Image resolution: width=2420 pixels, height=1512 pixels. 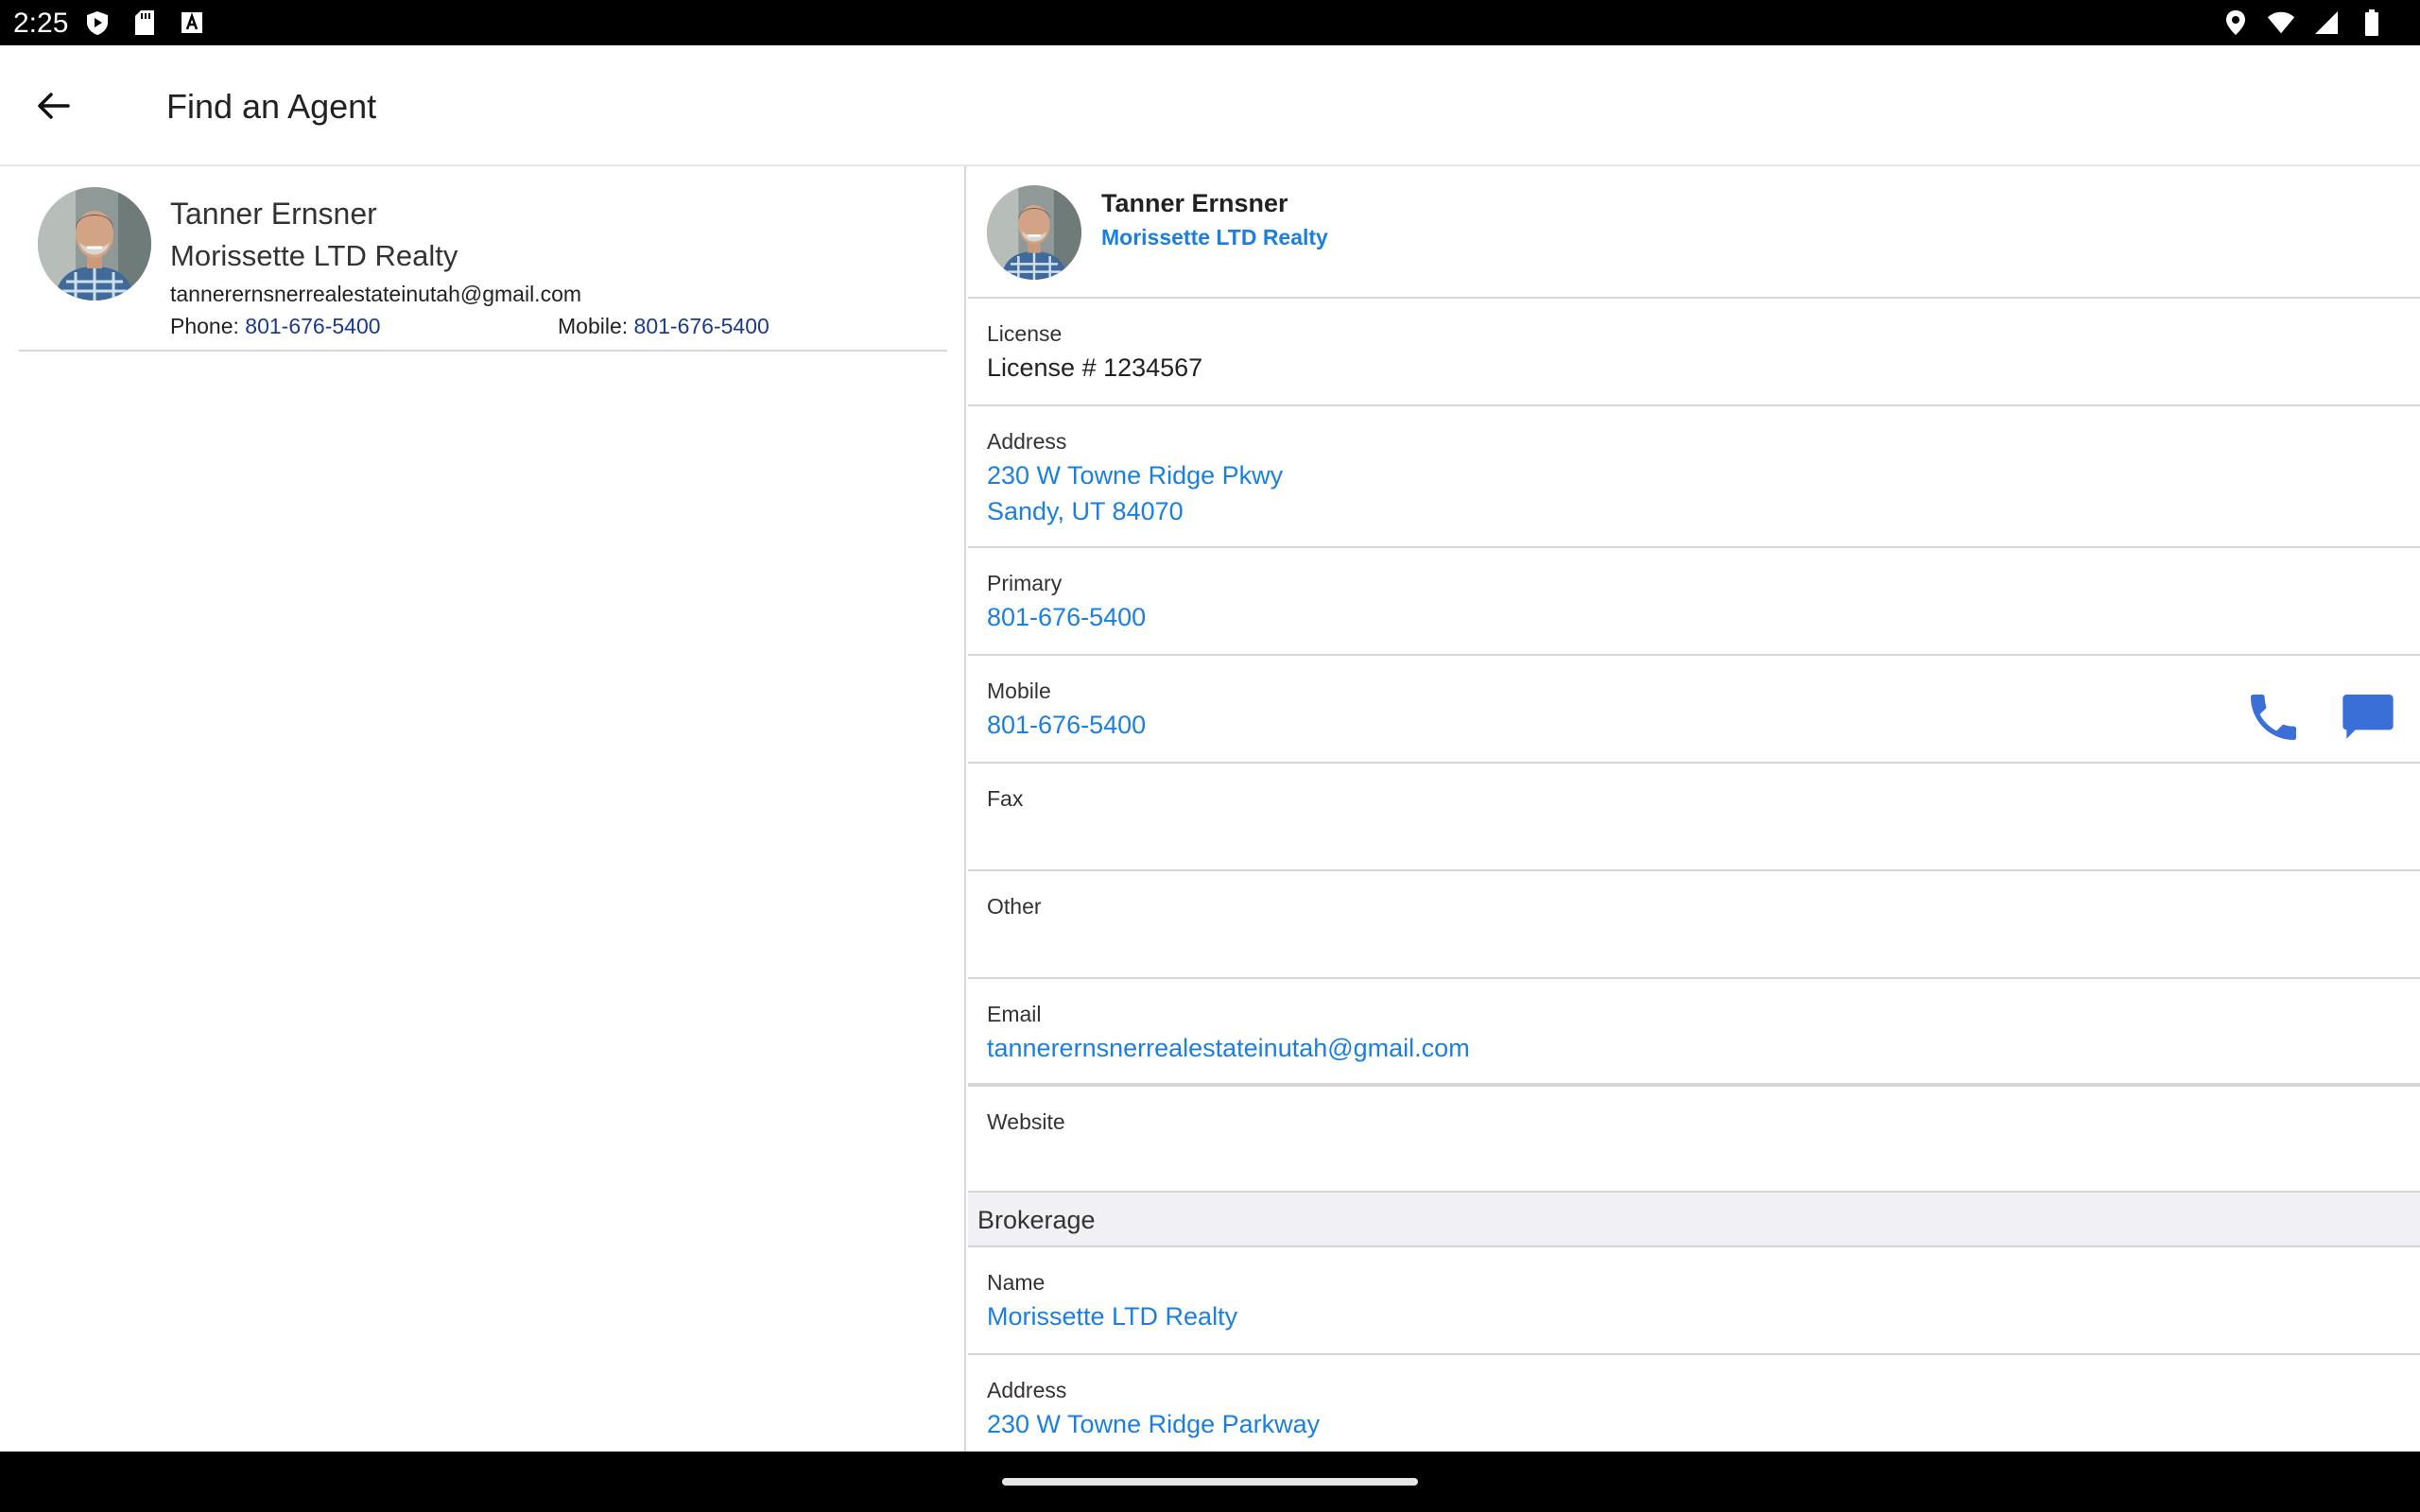 I want to click on field-label: Primary, so click(x=1025, y=583).